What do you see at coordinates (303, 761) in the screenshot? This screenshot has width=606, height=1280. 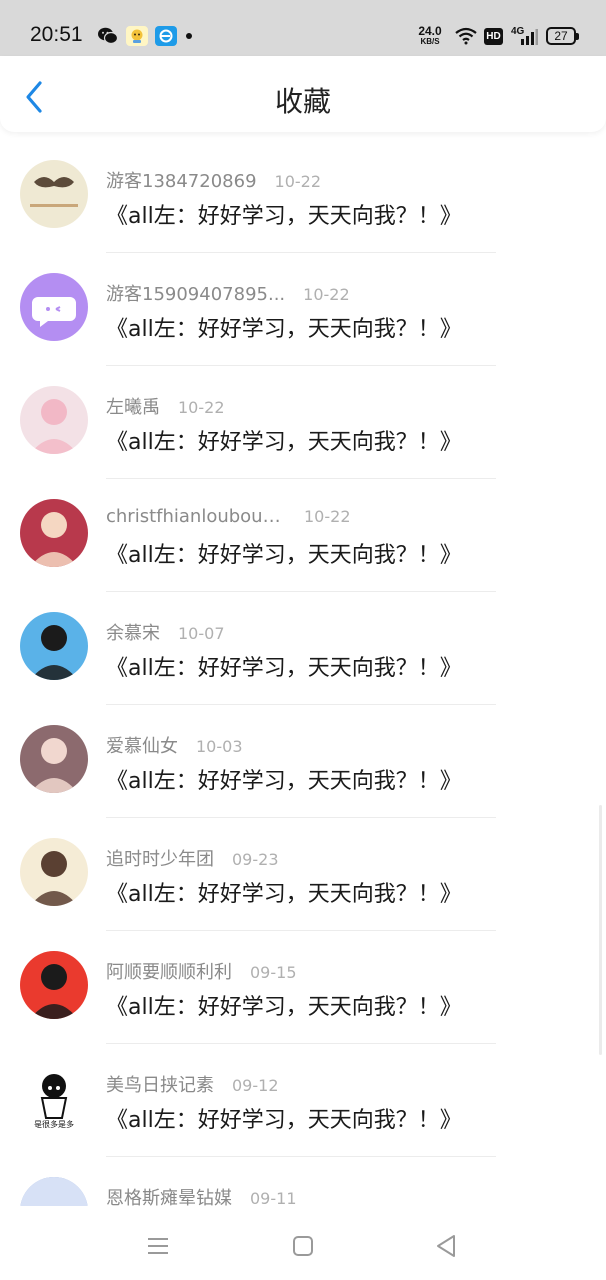 I see `list-item: 爱慕仙女 10-03 《all左：好好学习，天天向我？！》` at bounding box center [303, 761].